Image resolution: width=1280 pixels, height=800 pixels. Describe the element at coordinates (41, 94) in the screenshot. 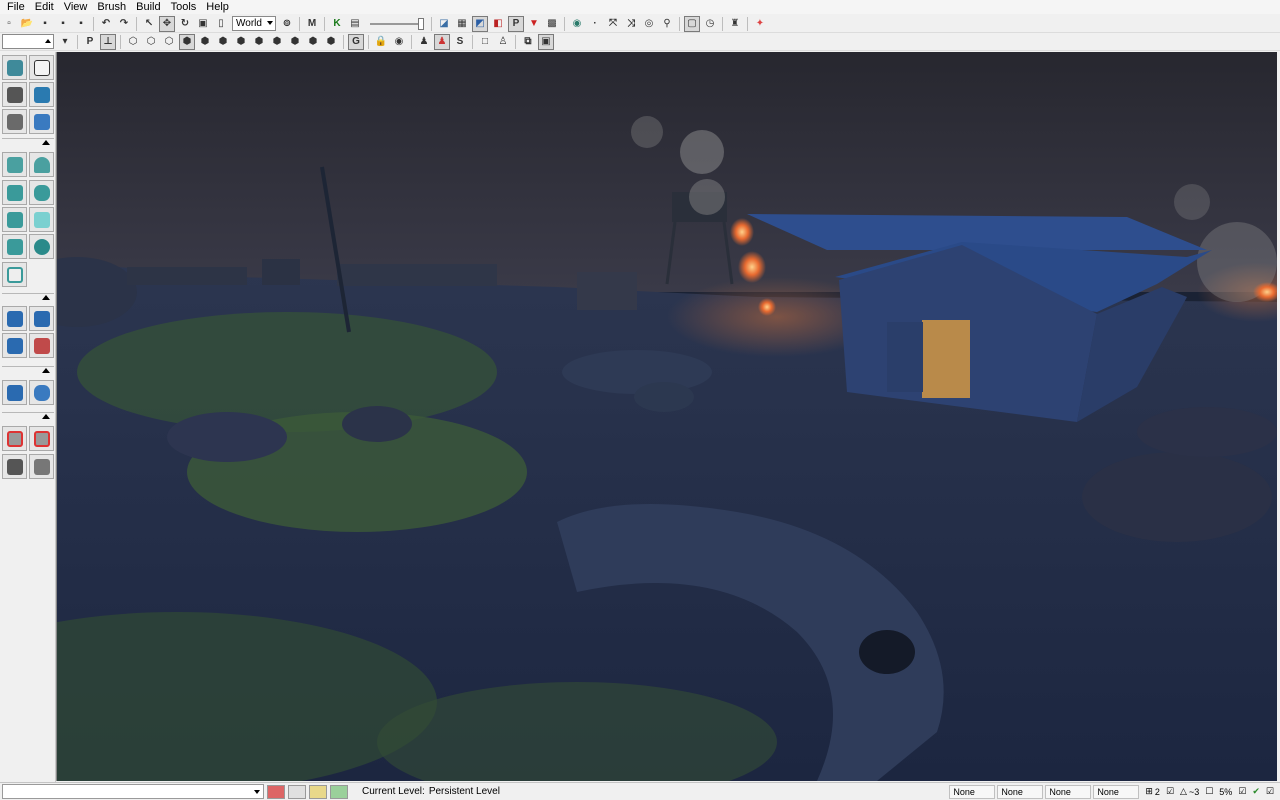

I see `texture-align-icon` at that location.